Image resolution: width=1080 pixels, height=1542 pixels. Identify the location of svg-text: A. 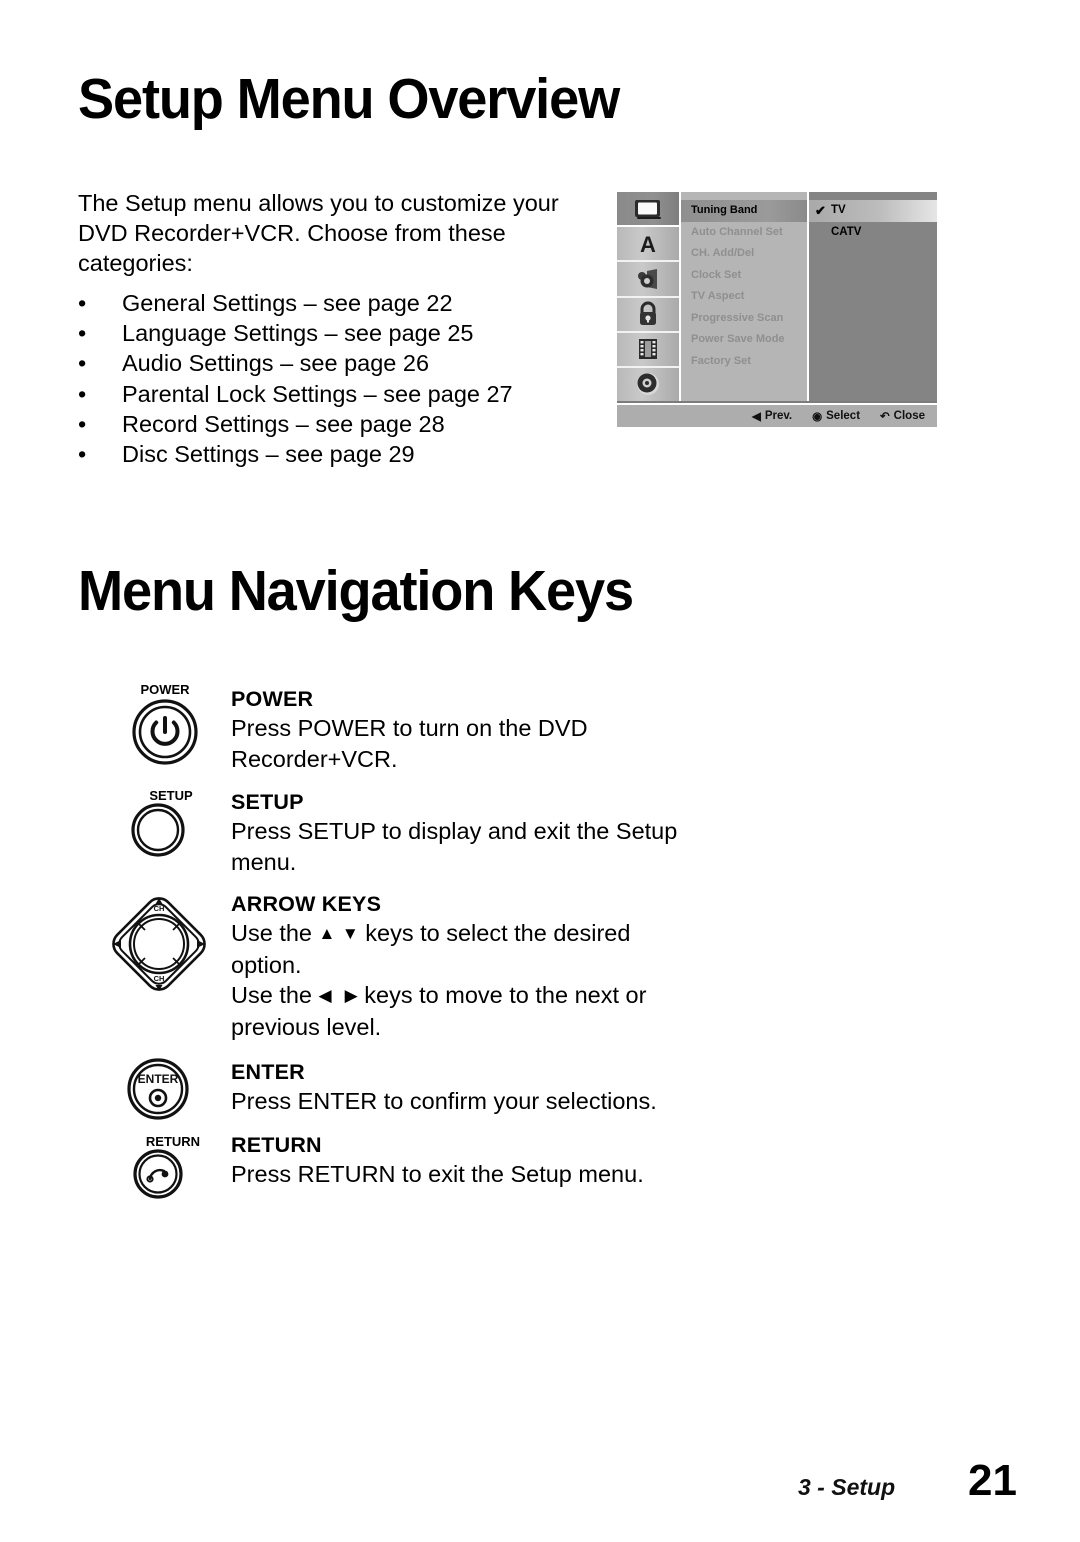
(648, 244).